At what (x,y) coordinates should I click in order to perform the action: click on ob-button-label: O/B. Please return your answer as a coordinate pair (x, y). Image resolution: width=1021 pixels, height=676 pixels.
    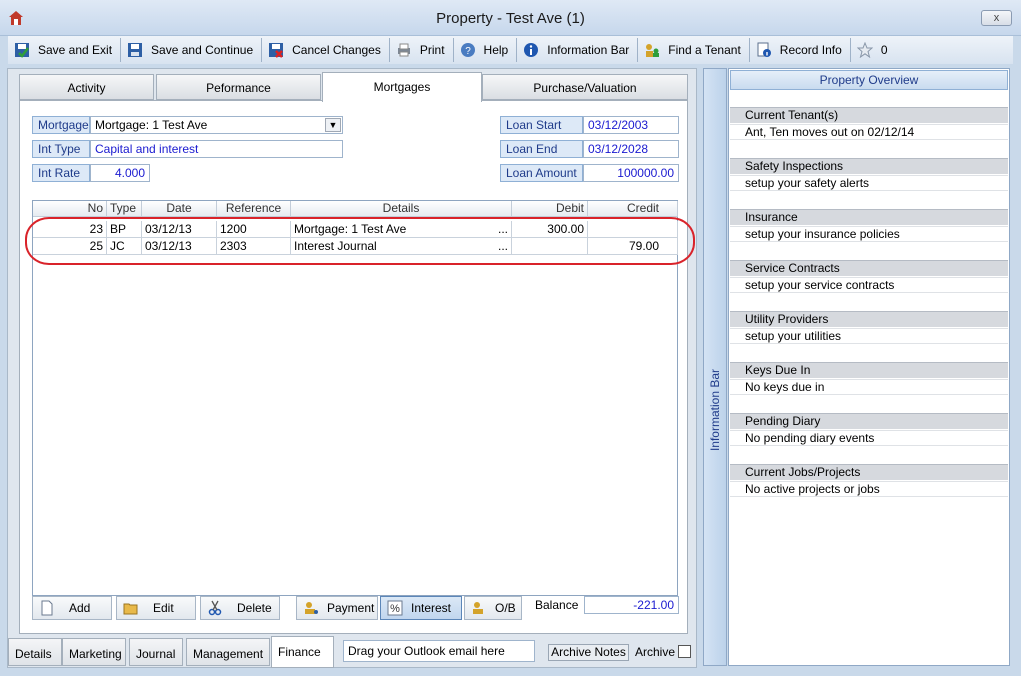
    Looking at the image, I should click on (505, 608).